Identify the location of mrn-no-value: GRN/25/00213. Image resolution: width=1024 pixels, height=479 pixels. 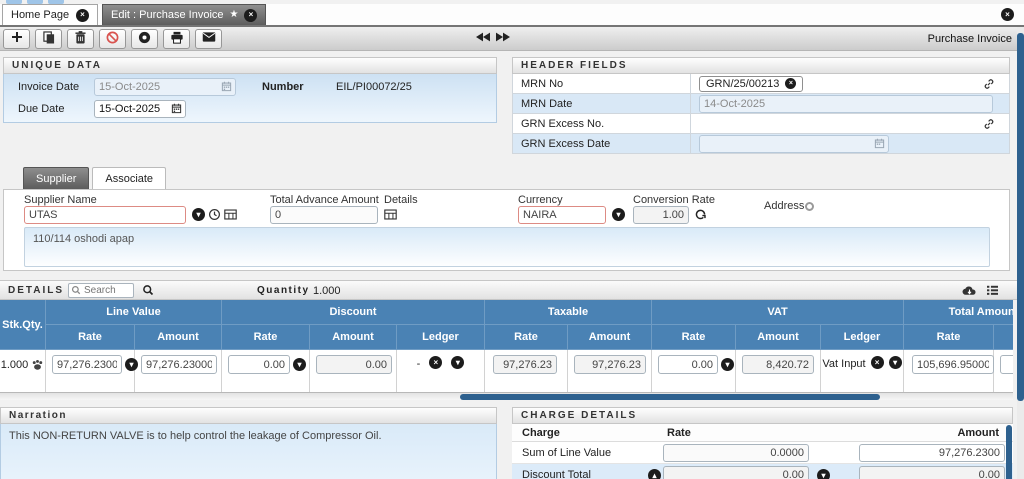
(743, 83).